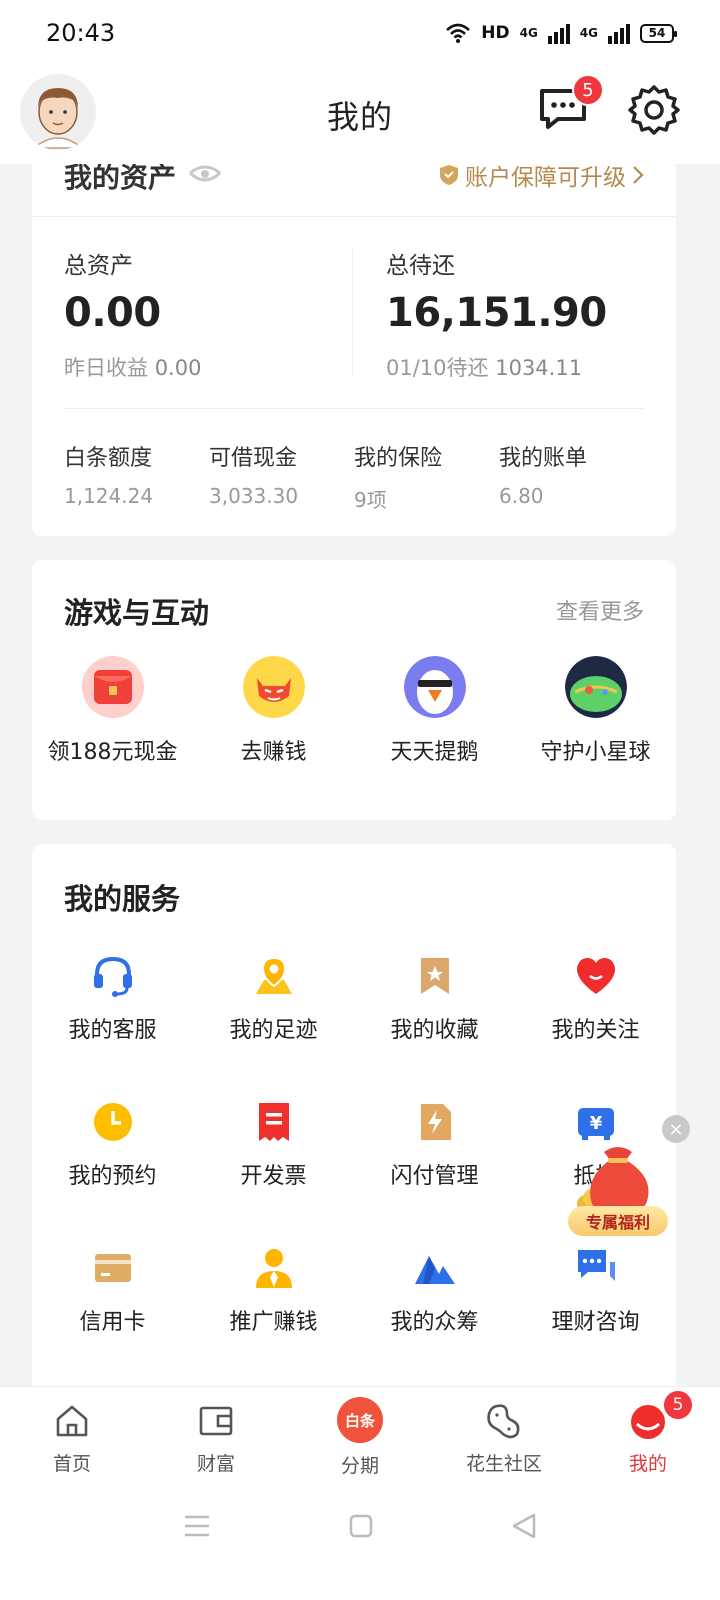  I want to click on service-label: 开发票, so click(273, 1176).